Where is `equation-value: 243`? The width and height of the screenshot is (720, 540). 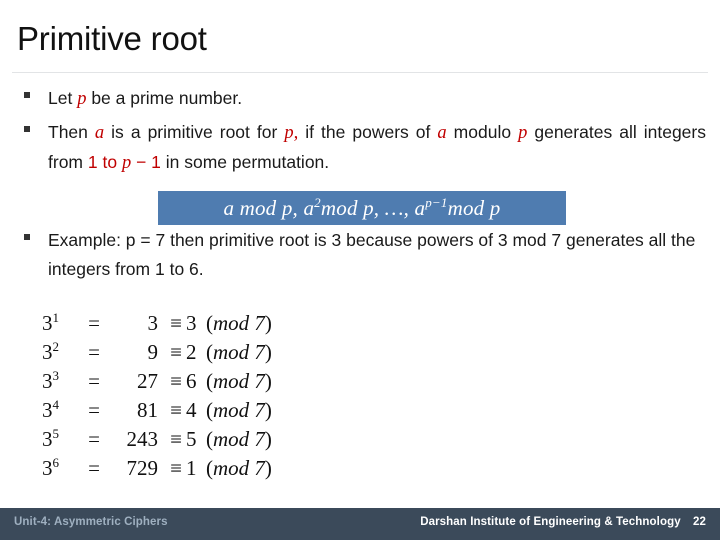
equation-value: 243 is located at coordinates (142, 439).